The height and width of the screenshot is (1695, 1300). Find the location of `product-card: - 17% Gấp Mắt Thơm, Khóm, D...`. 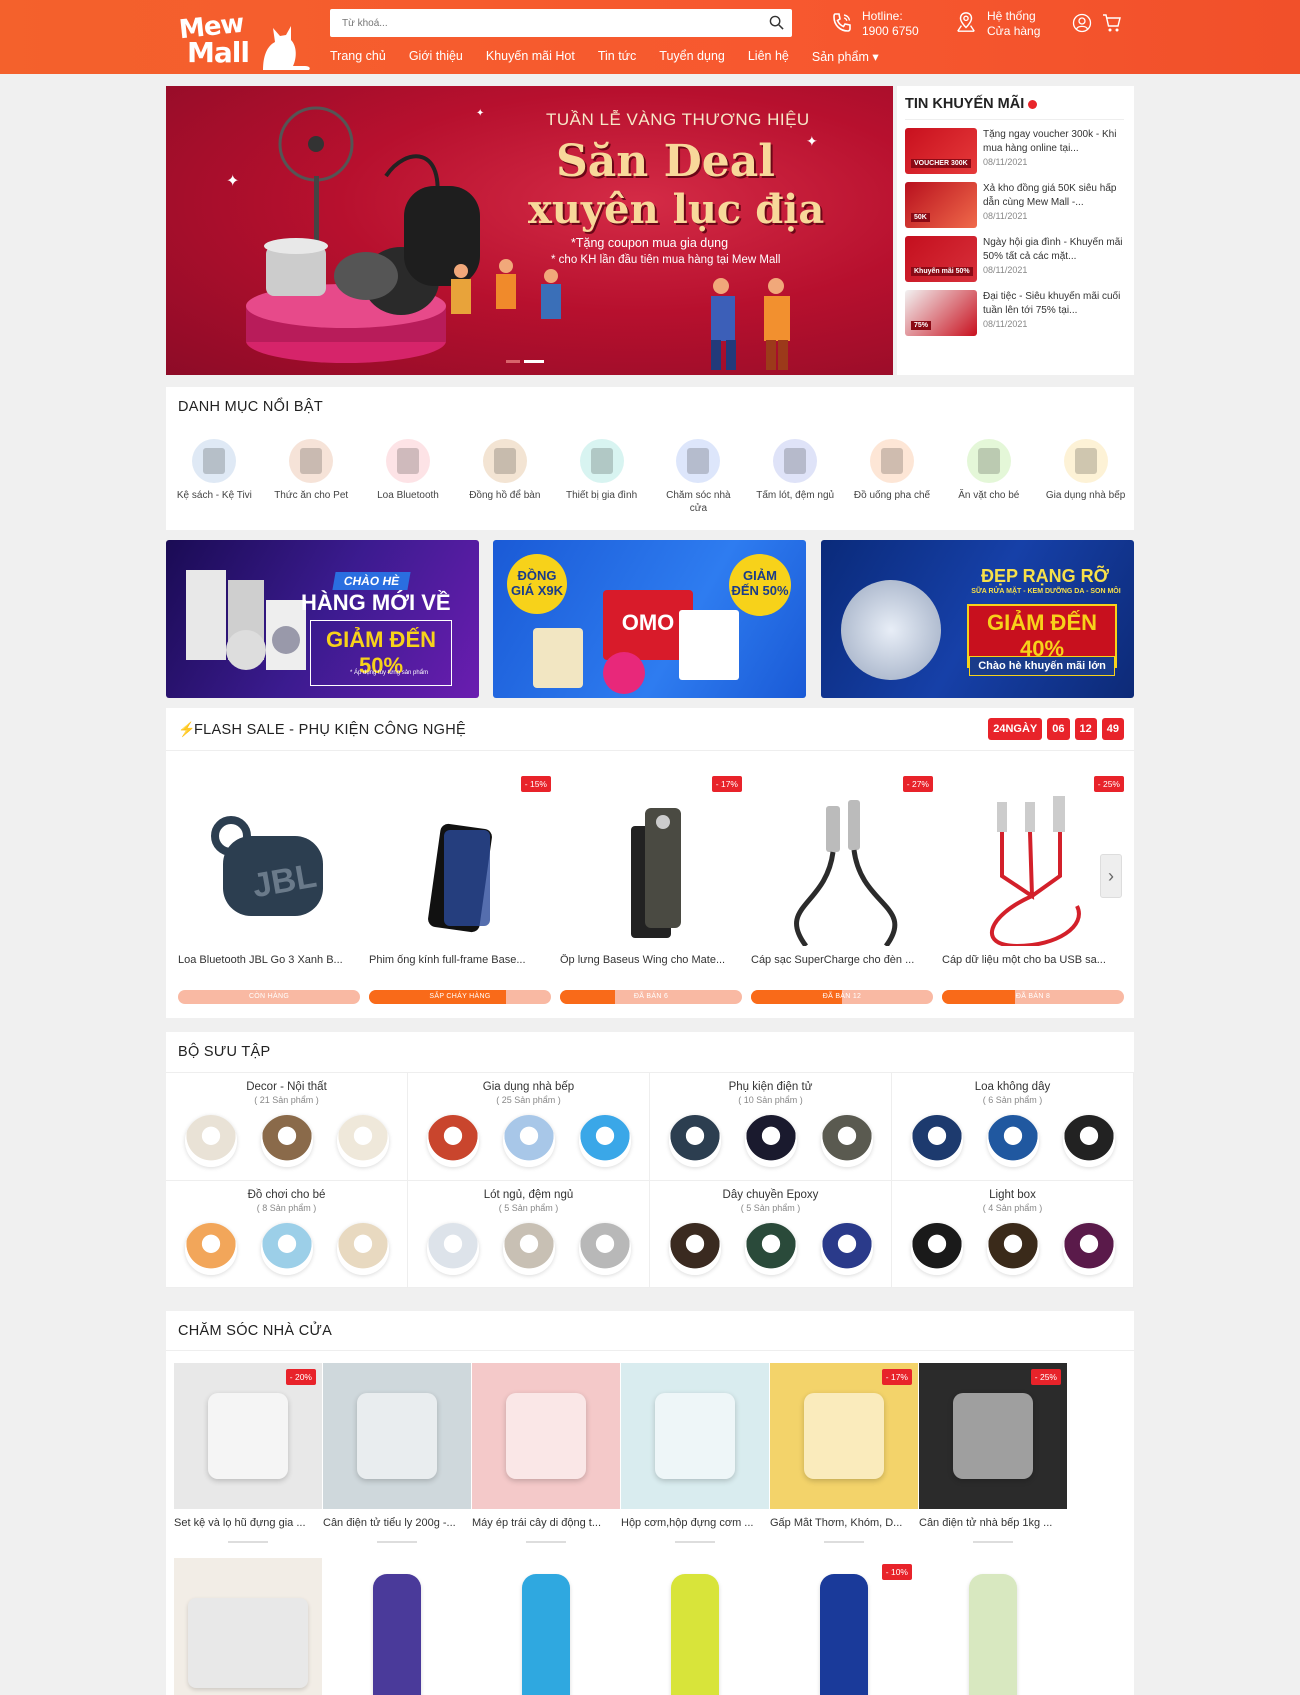

product-card: - 17% Gấp Mắt Thơm, Khóm, D... is located at coordinates (844, 1453).